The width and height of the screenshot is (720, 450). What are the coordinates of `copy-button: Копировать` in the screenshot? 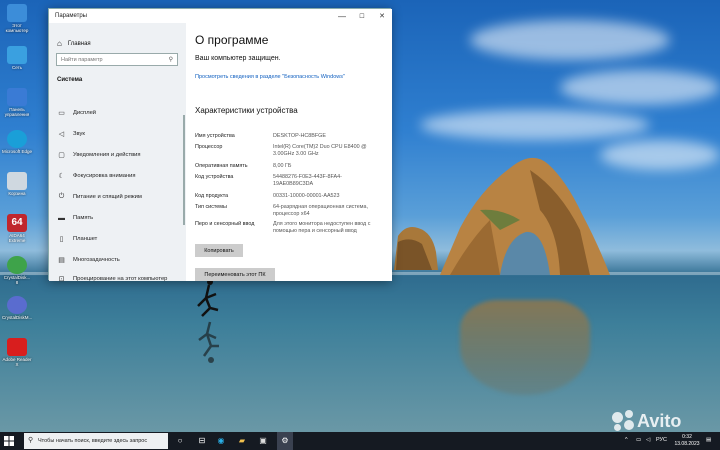 It's located at (219, 250).